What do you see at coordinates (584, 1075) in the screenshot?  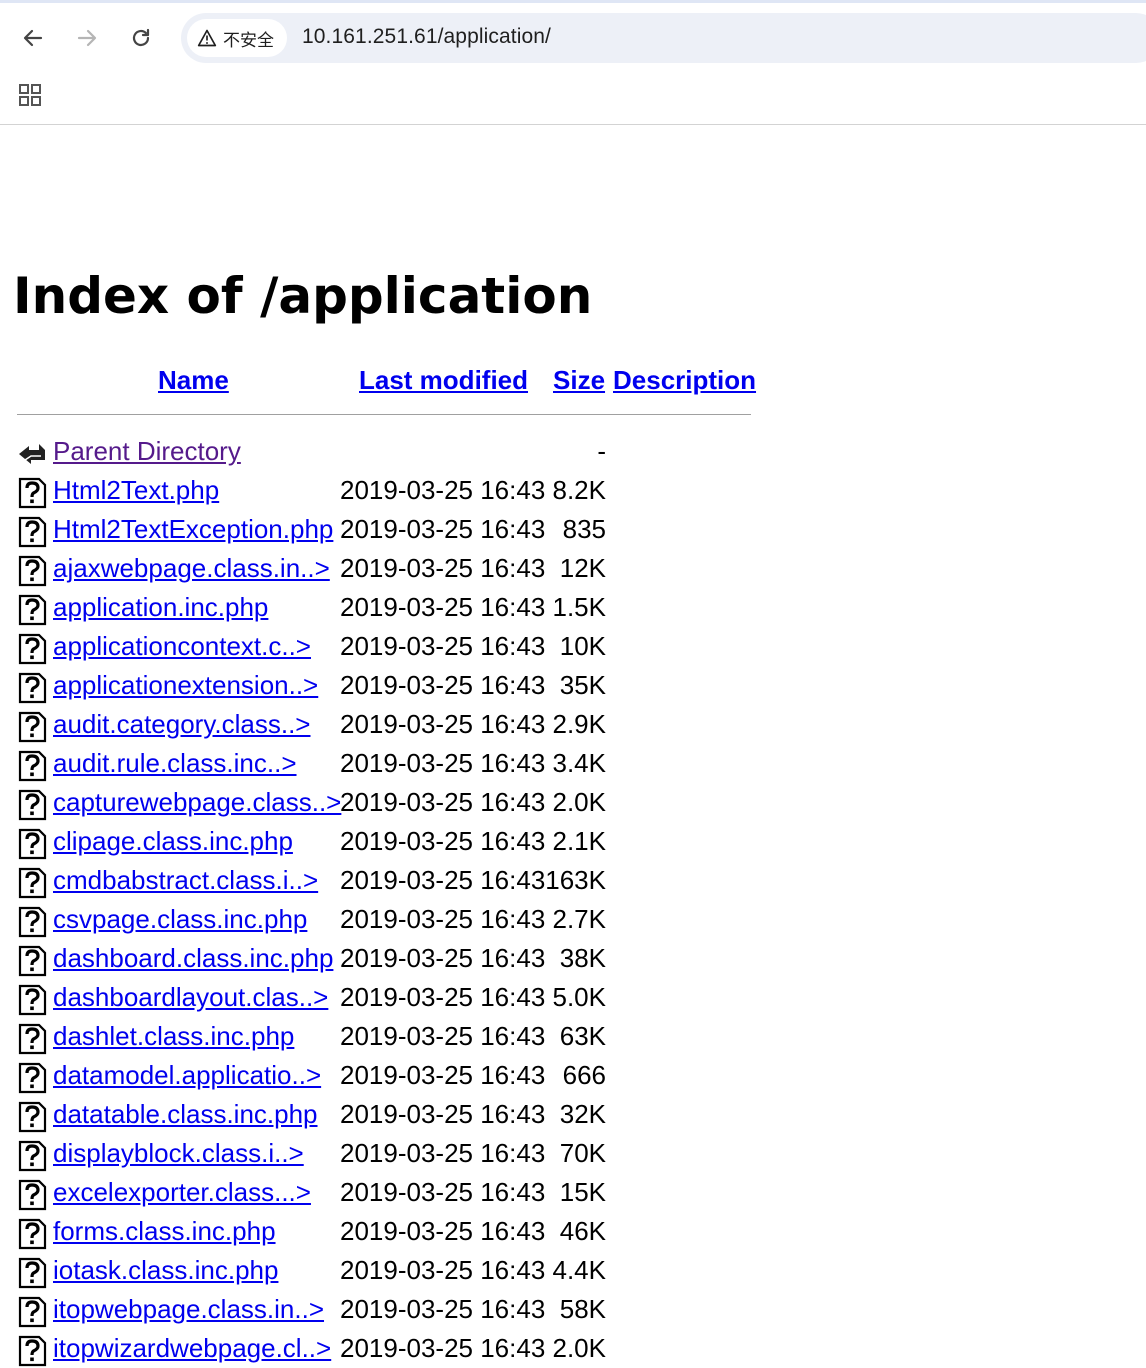 I see `file-size: 666` at bounding box center [584, 1075].